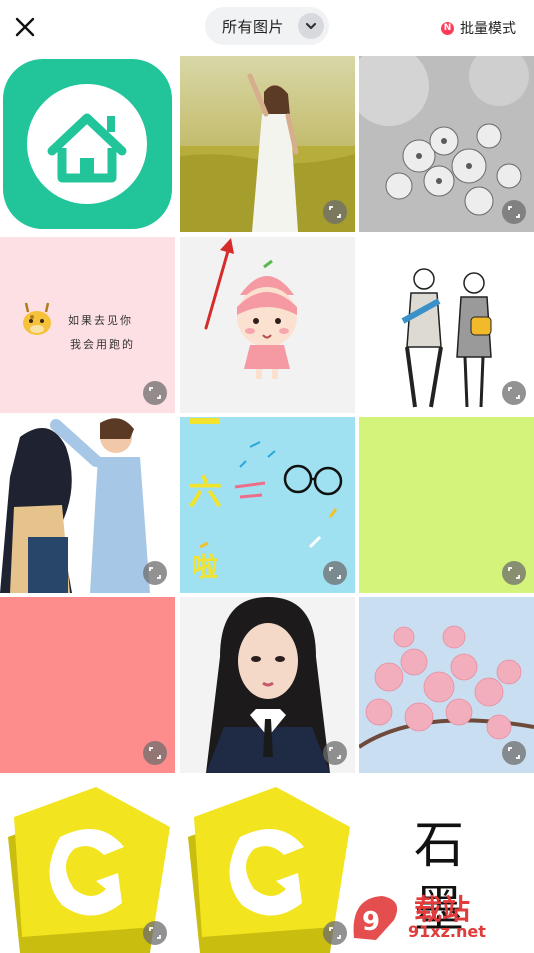 The image size is (534, 953). I want to click on close-button, so click(25, 27).